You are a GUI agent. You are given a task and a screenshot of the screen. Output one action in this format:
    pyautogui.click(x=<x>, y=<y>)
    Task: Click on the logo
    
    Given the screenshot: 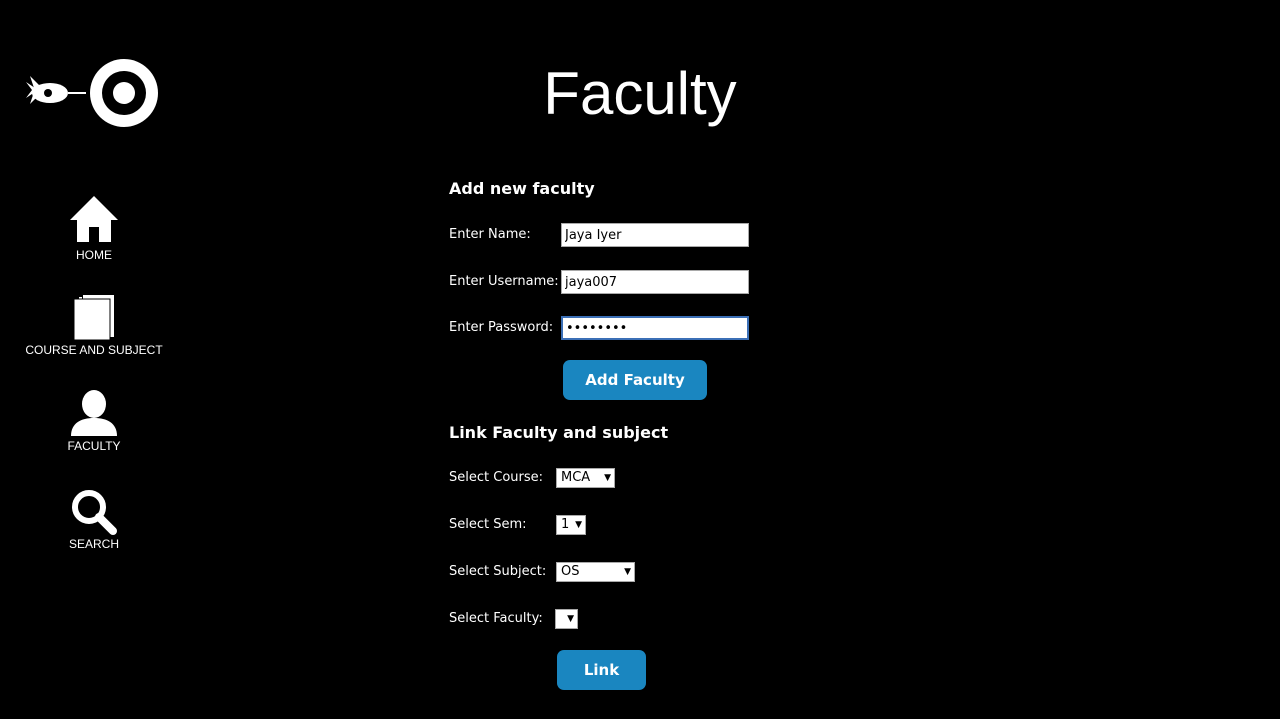 What is the action you would take?
    pyautogui.click(x=94, y=94)
    